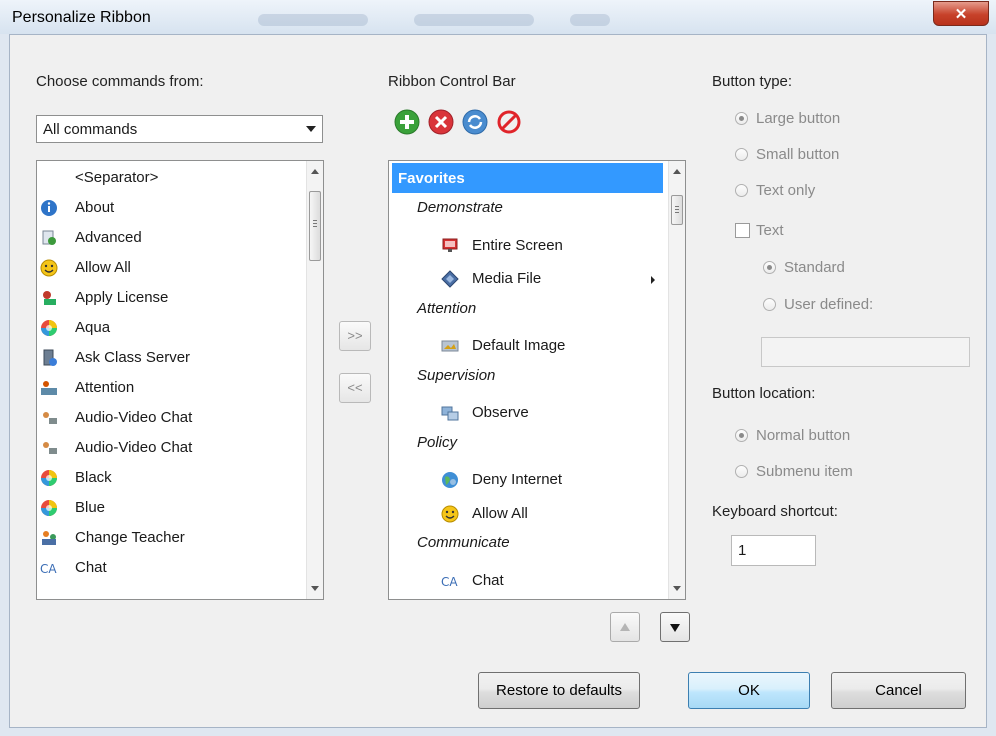 This screenshot has width=996, height=736. What do you see at coordinates (773, 550) in the screenshot?
I see `keyboard-shortcut-input: 1` at bounding box center [773, 550].